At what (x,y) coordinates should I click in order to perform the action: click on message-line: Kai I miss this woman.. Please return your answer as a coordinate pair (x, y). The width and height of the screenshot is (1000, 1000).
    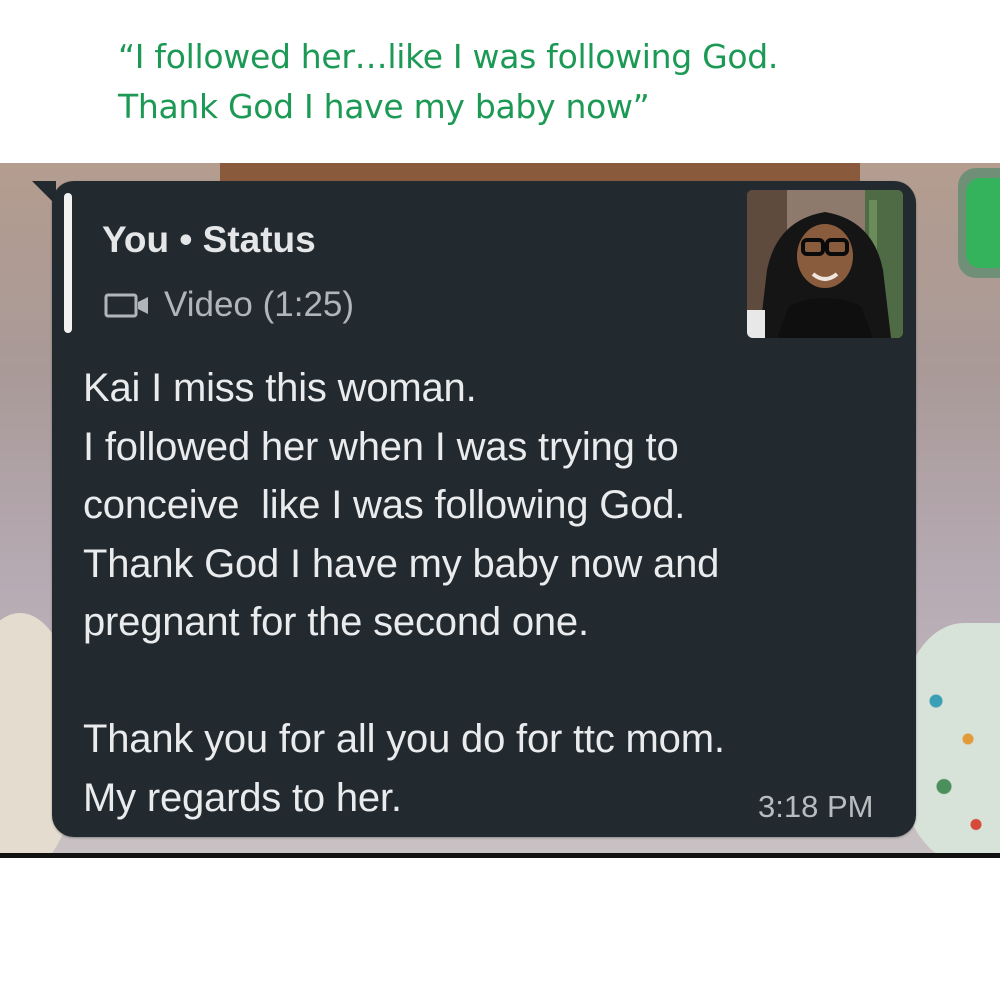
    Looking at the image, I should click on (280, 388).